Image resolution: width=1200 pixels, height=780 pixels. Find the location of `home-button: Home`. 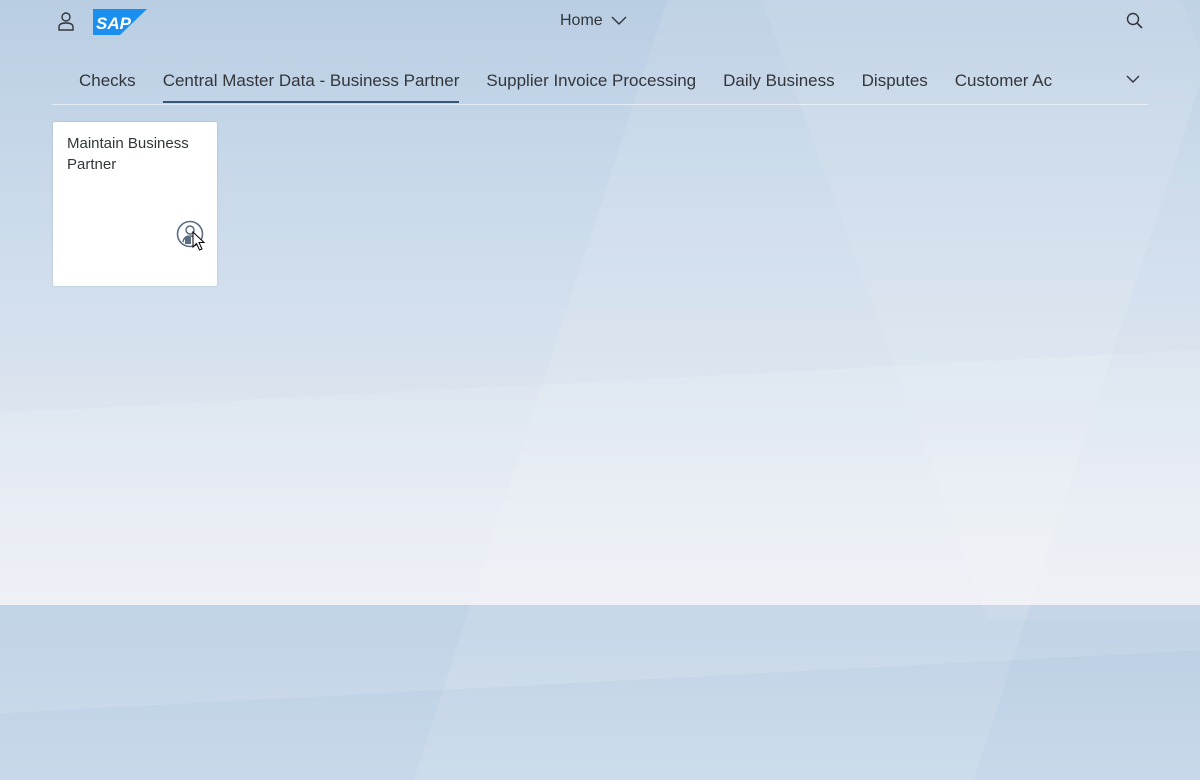

home-button: Home is located at coordinates (593, 21).